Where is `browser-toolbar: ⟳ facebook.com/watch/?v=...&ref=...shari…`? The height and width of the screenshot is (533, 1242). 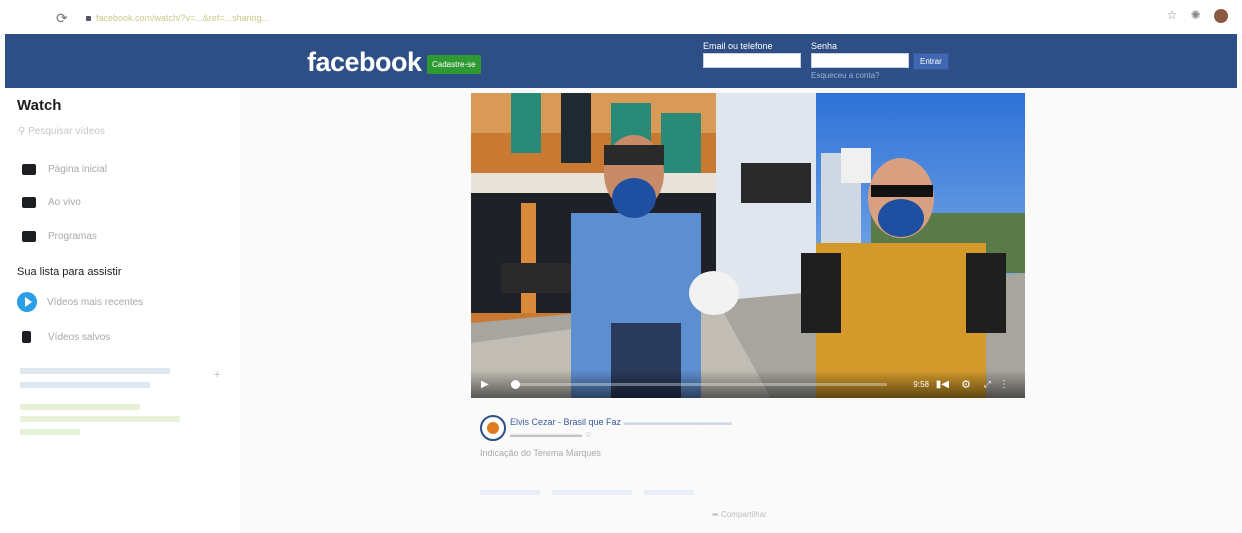 browser-toolbar: ⟳ facebook.com/watch/?v=...&ref=...shari… is located at coordinates (621, 17).